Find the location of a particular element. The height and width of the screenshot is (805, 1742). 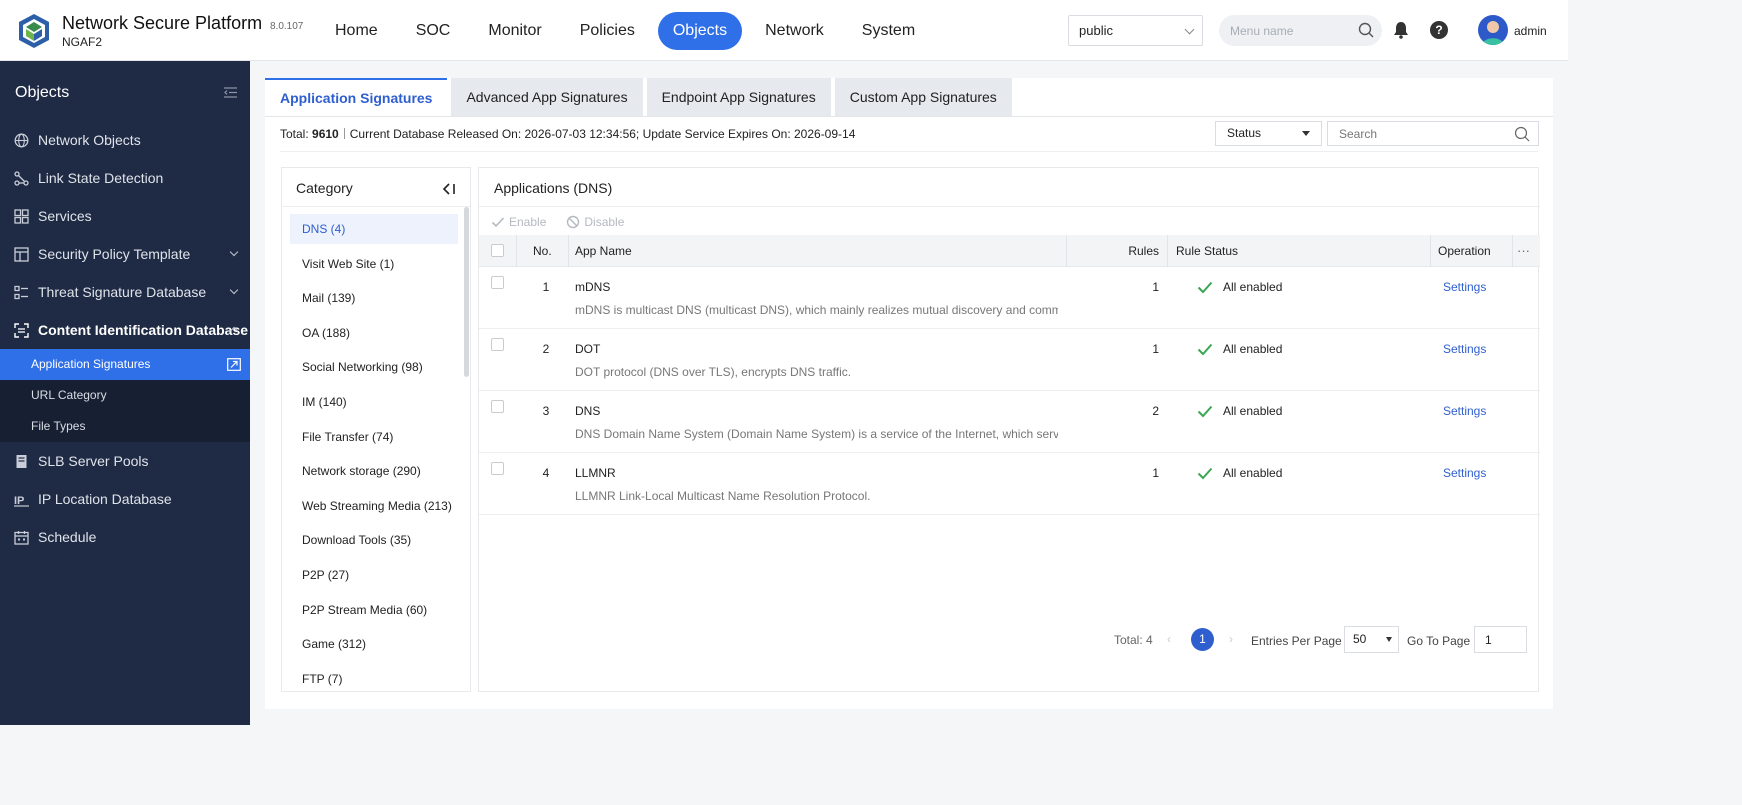

category-item: Network storage (290) is located at coordinates (374, 471).